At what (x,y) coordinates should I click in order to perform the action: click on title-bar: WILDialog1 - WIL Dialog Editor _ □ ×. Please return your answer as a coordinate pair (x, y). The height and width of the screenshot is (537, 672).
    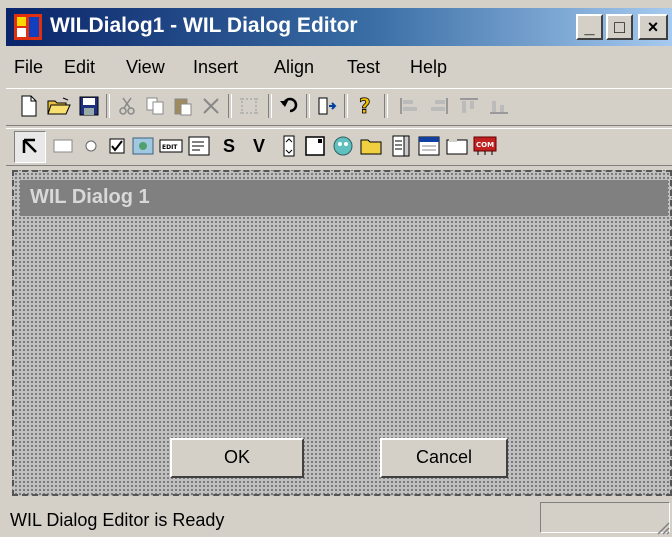
    Looking at the image, I should click on (339, 27).